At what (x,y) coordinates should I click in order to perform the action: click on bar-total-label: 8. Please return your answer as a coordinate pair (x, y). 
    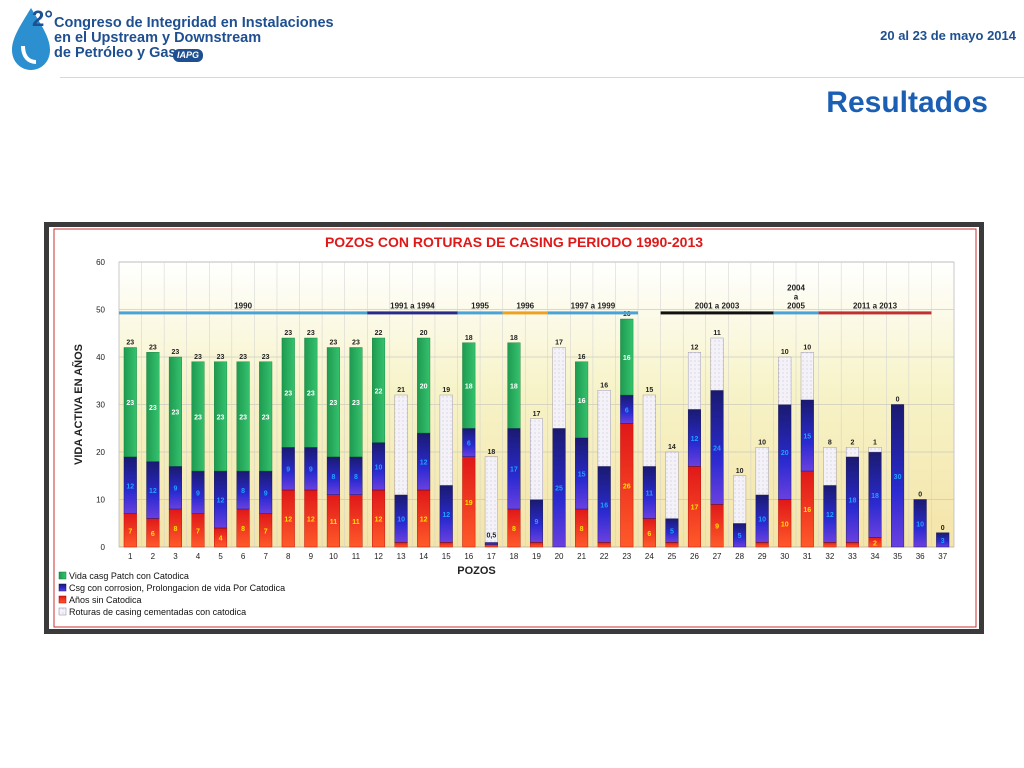
    Looking at the image, I should click on (830, 442).